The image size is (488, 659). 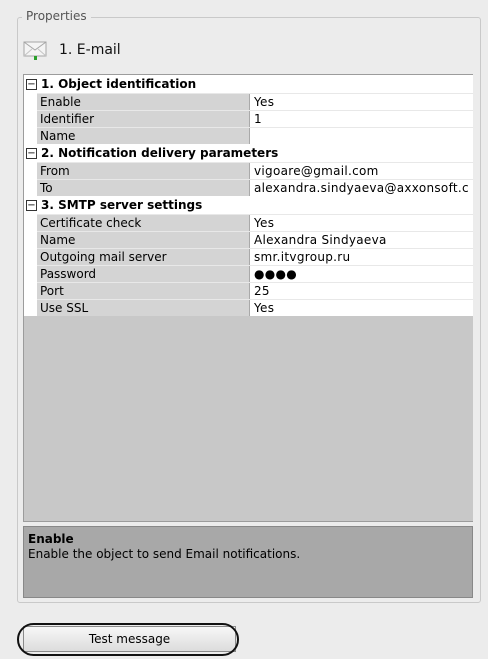 What do you see at coordinates (119, 84) in the screenshot?
I see `section-title: 1. Object identification` at bounding box center [119, 84].